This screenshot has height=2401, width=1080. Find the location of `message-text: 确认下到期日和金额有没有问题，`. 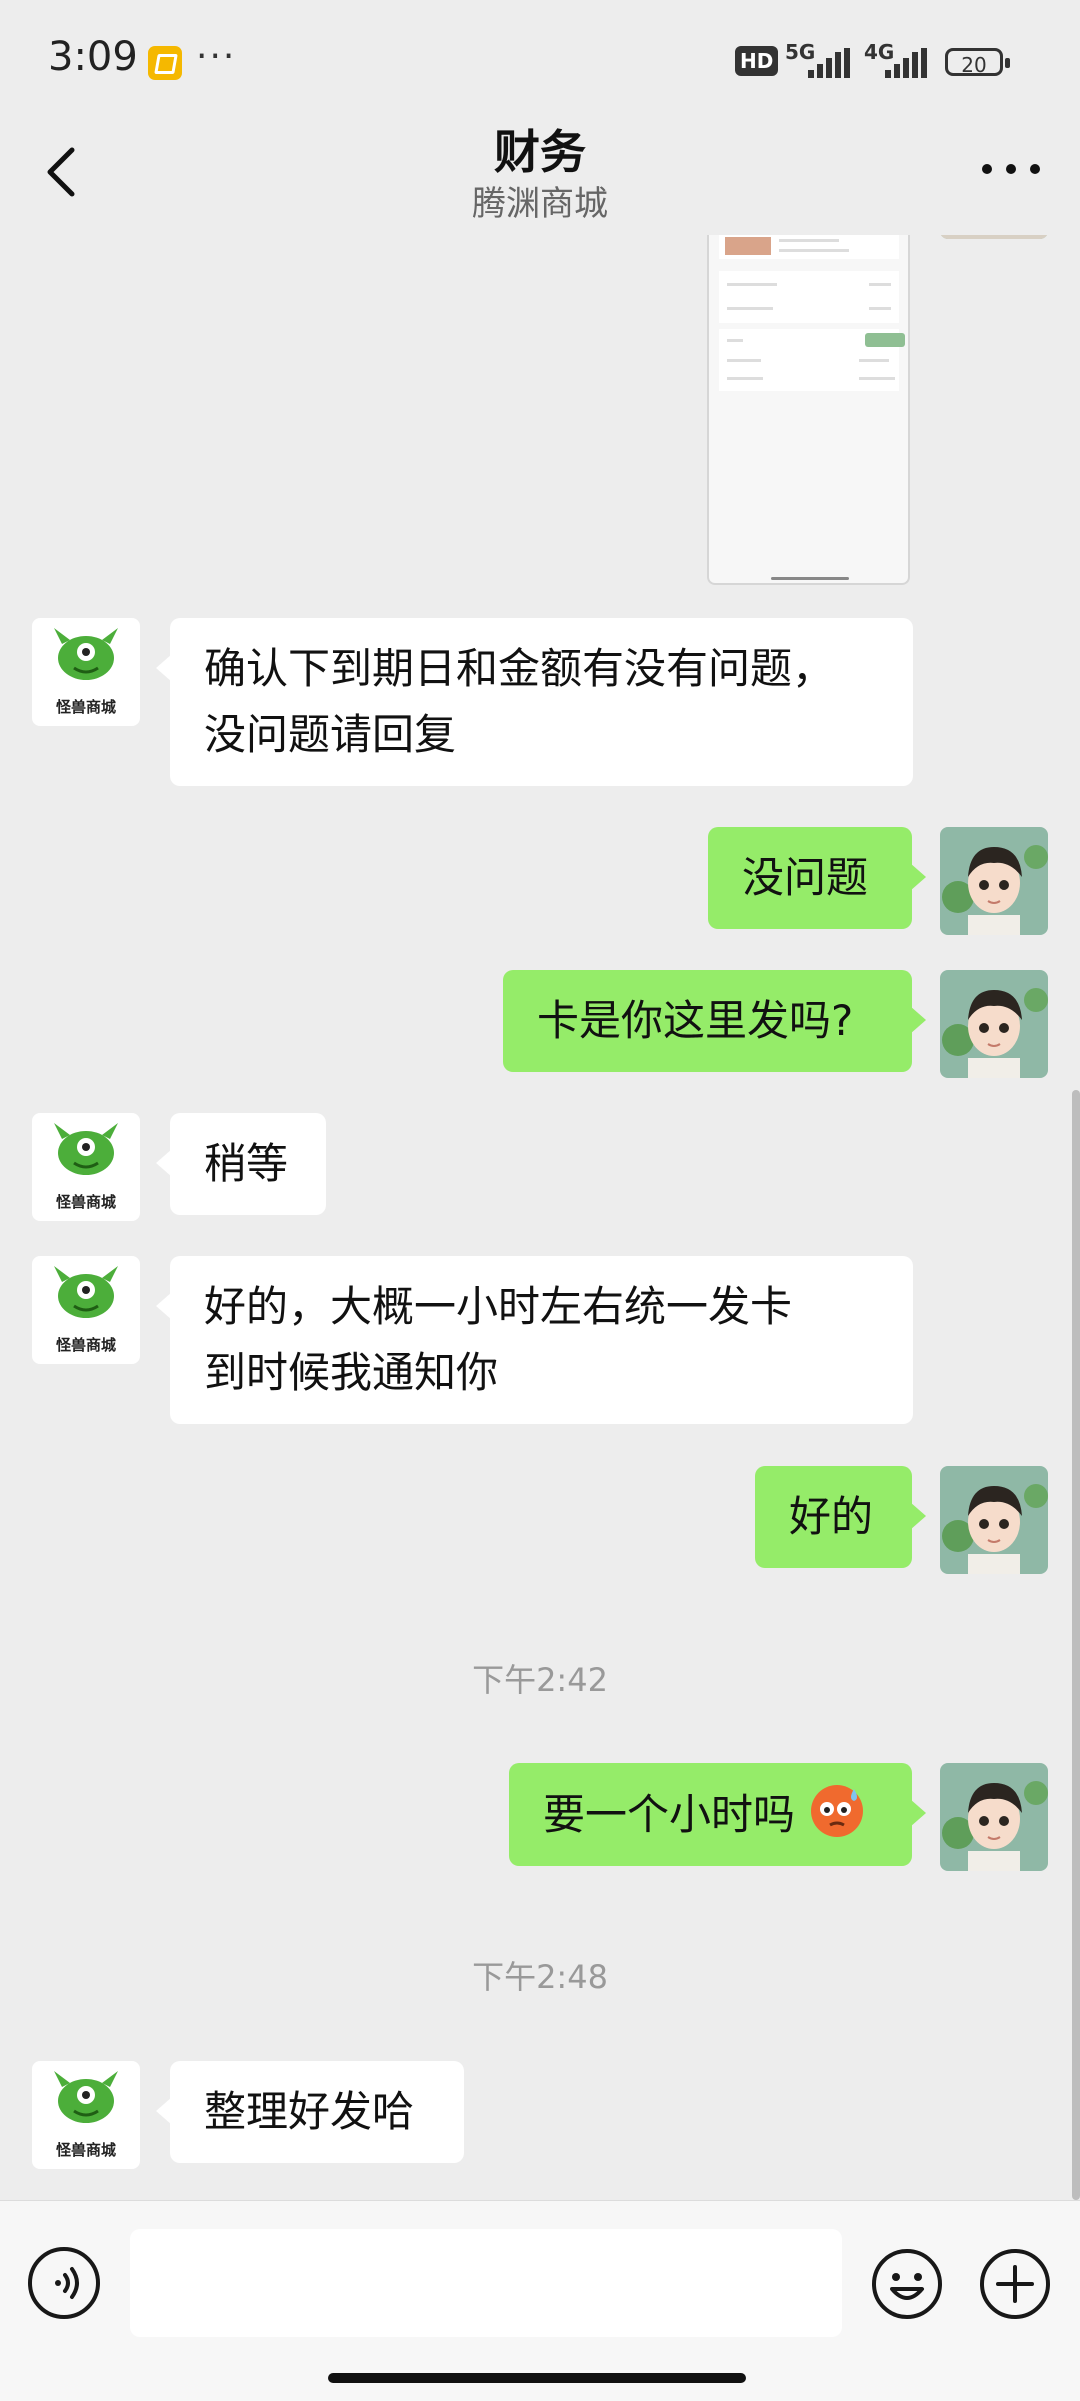

message-text: 确认下到期日和金额有没有问题， is located at coordinates (519, 668).